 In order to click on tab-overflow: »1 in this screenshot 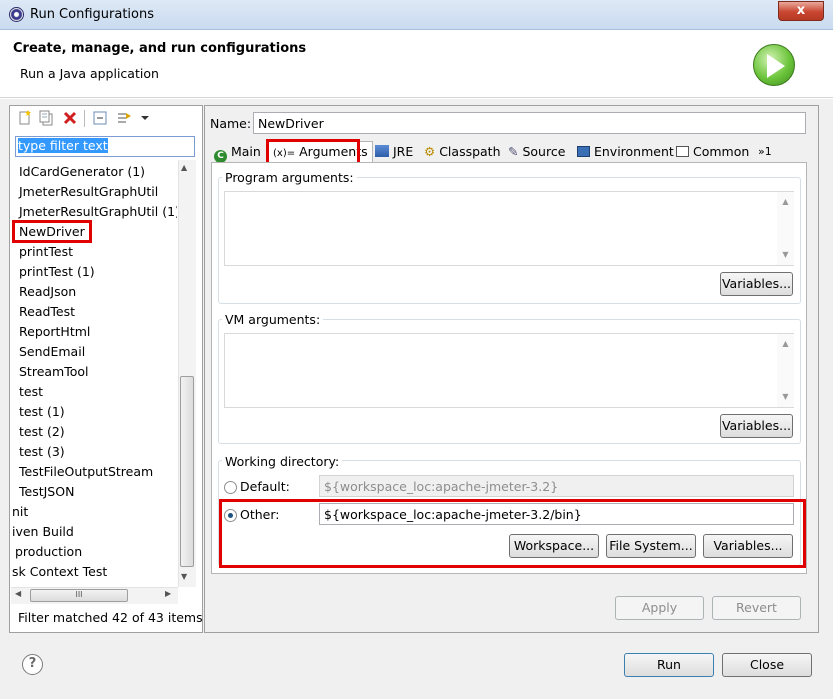, I will do `click(765, 152)`.